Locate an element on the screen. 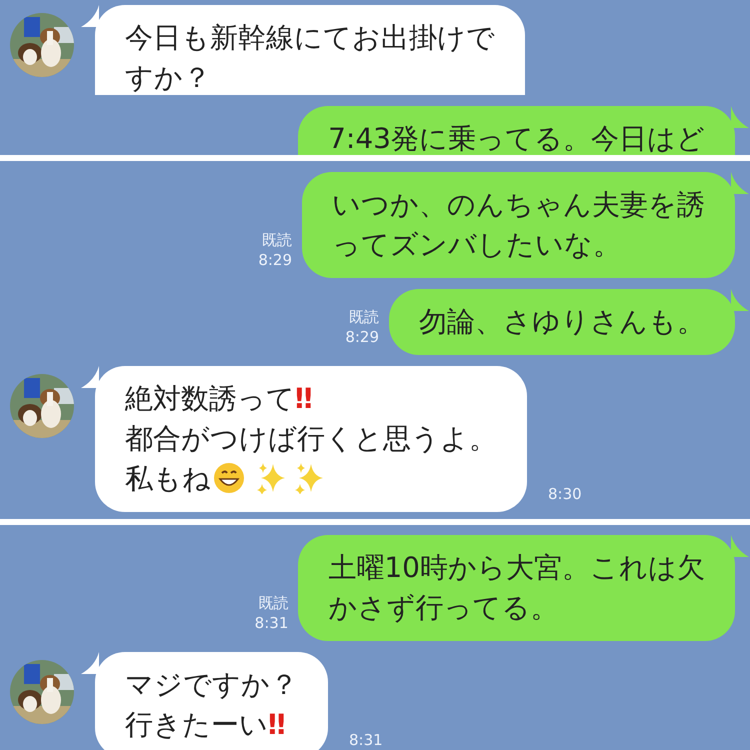 The image size is (750, 750). message-text: いつか、のんちゃん夫妻を誘 is located at coordinates (518, 205).